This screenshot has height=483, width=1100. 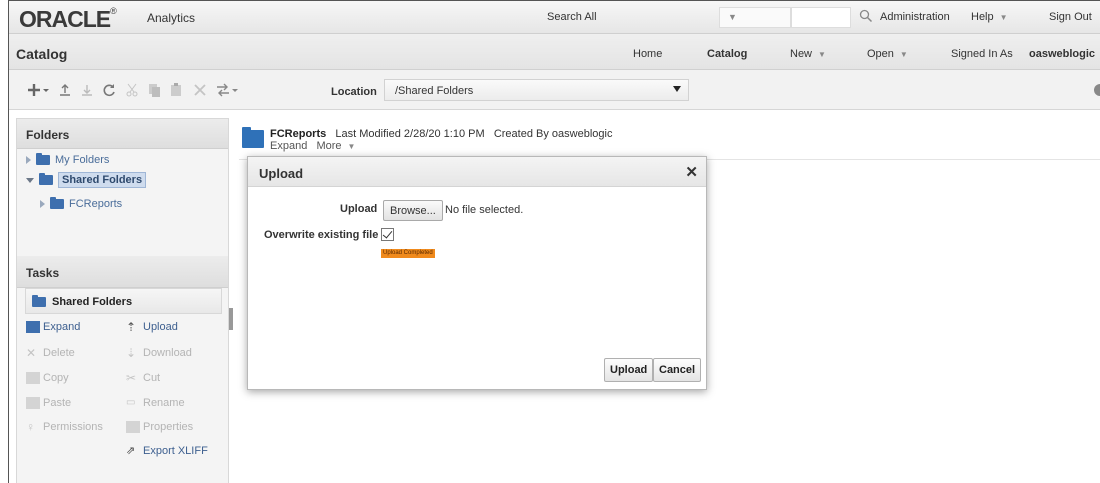 I want to click on task-rename: ▭ Rename, so click(x=155, y=403).